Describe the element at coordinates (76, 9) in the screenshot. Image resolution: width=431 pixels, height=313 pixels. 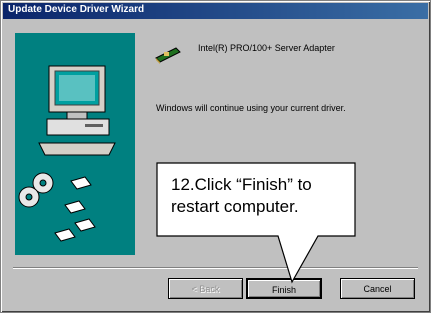
I see `window-title: Update Device Driver Wizard` at that location.